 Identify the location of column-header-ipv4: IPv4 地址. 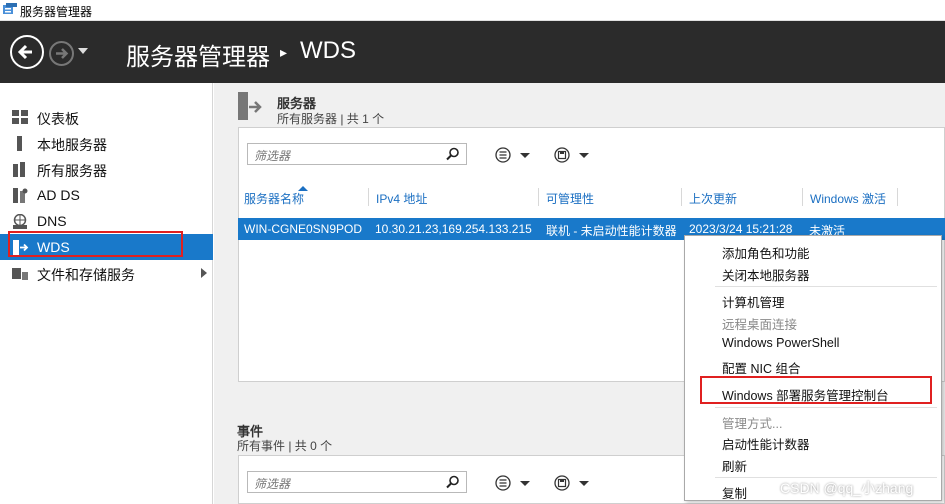
(454, 197).